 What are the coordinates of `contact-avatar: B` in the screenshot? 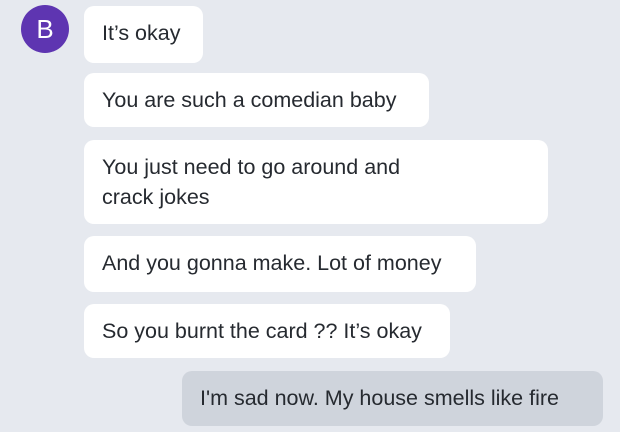 It's located at (45, 29).